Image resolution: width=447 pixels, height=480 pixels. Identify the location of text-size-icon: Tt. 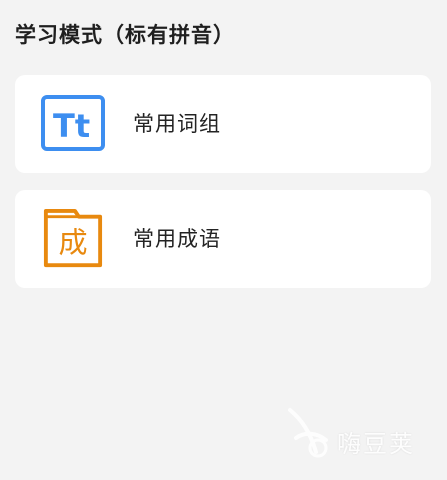
(73, 123).